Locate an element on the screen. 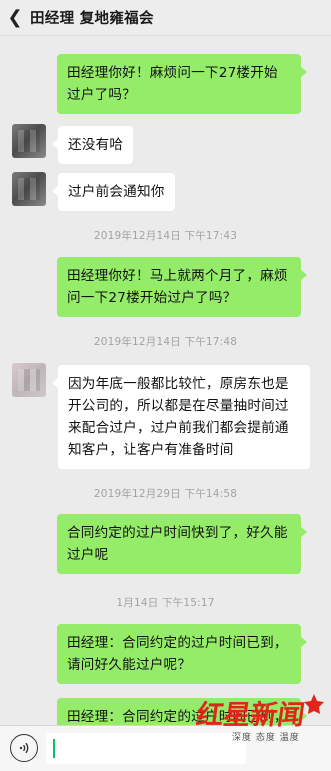 Image resolution: width=331 pixels, height=771 pixels. timestamp: 2019年12月14日 下午17:48 is located at coordinates (165, 342).